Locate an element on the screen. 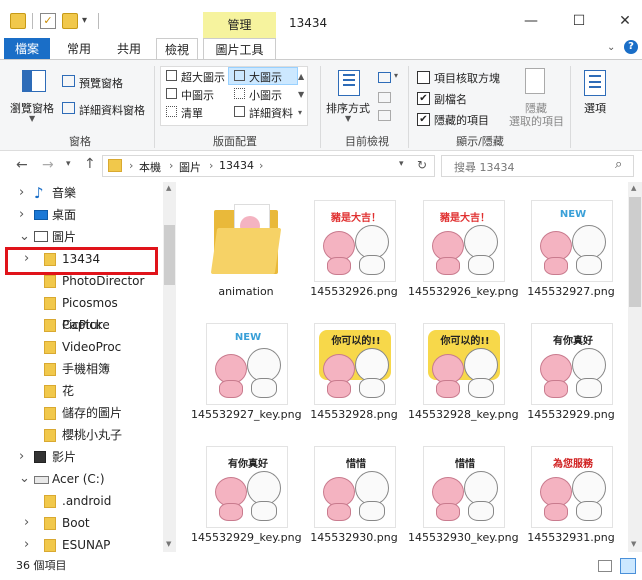 This screenshot has width=642, height=580. large-icons-option: 大圖示 is located at coordinates (265, 77).